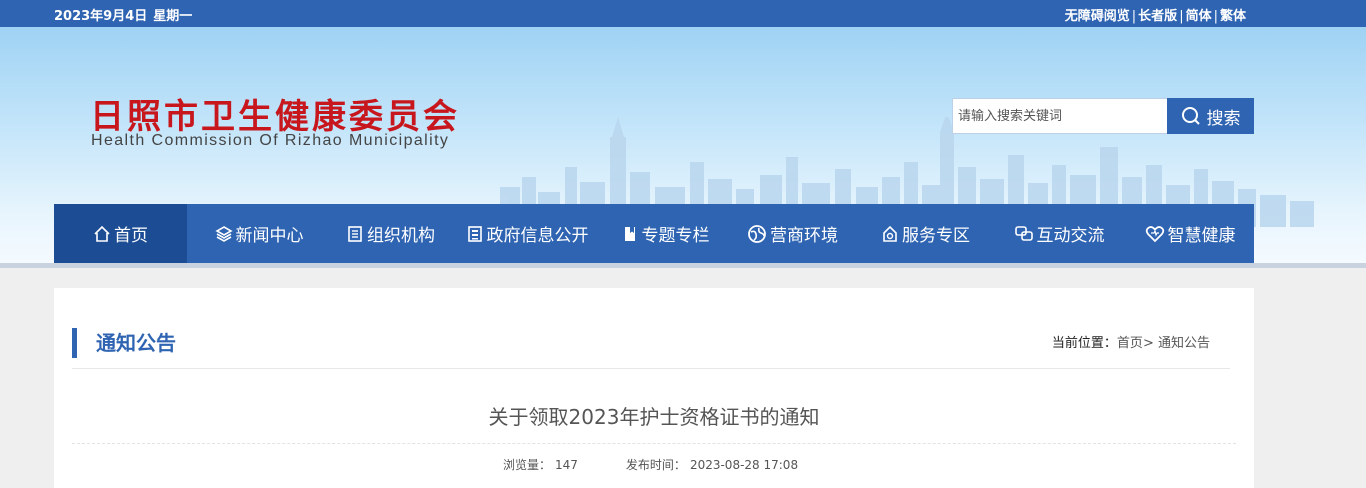 The width and height of the screenshot is (1366, 488). What do you see at coordinates (101, 16) in the screenshot?
I see `date-text: 2023年9月4日` at bounding box center [101, 16].